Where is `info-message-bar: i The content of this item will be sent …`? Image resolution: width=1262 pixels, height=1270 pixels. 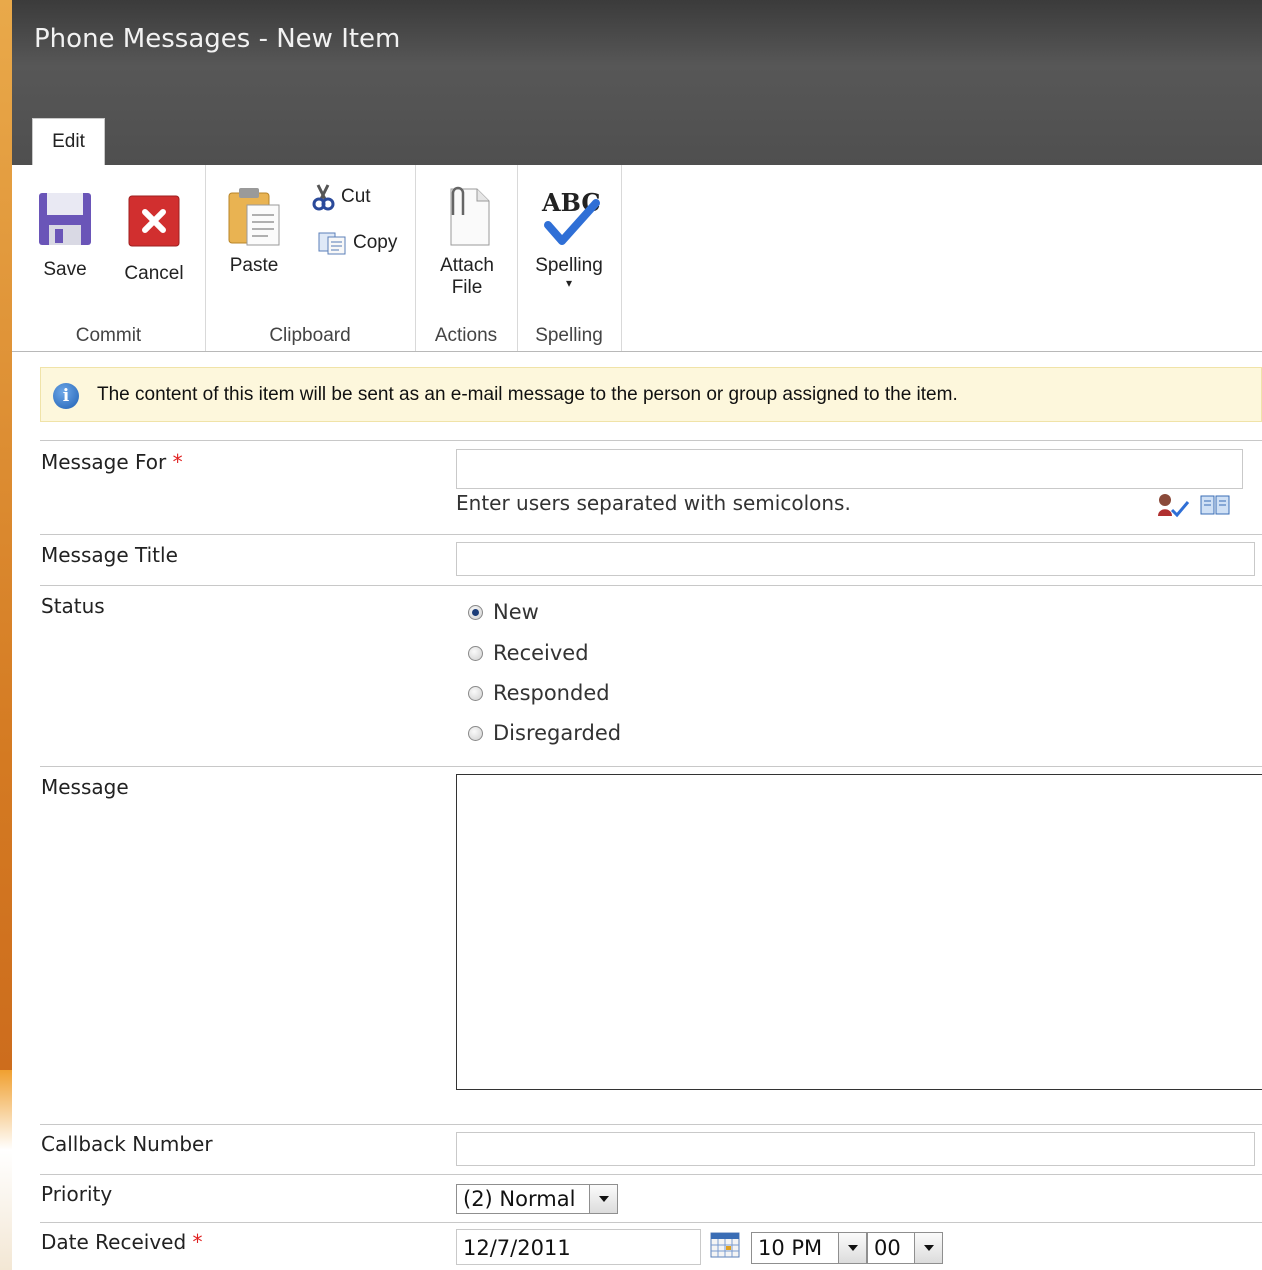
info-message-bar: i The content of this item will be sent … is located at coordinates (651, 394).